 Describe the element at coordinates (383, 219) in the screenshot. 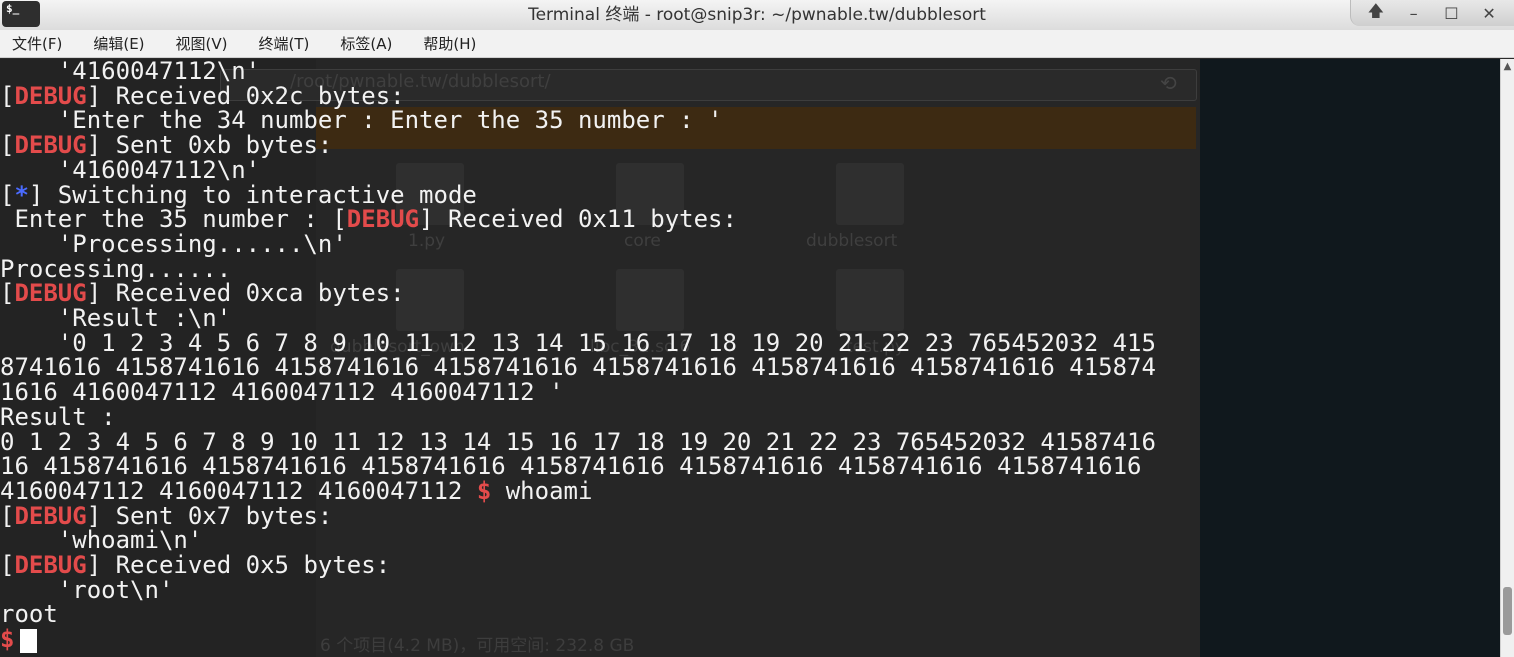

I see `debug-tag: DEBUG` at that location.